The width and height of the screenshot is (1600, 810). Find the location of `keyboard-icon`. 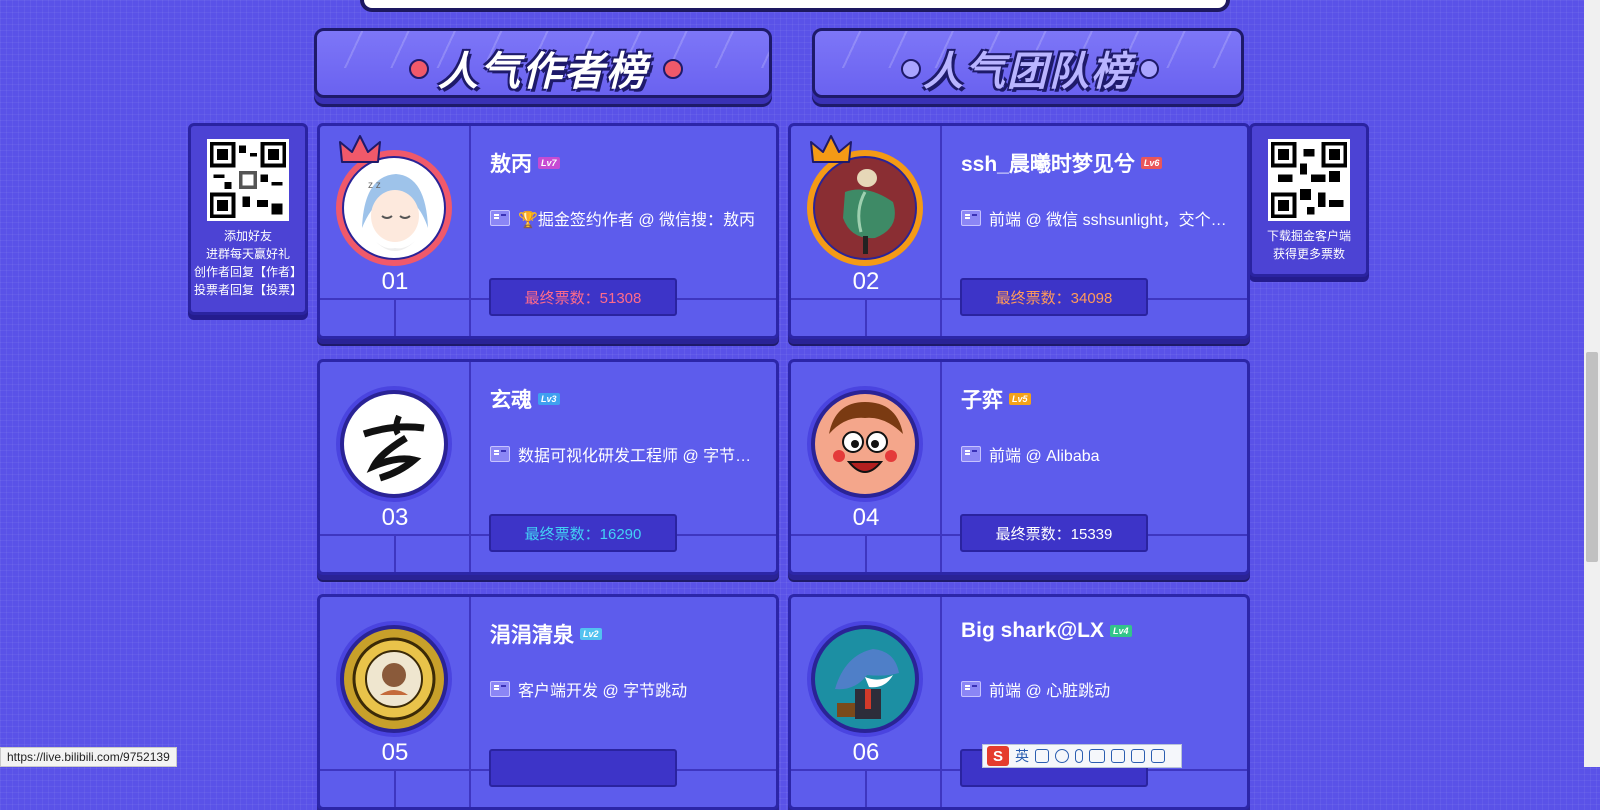

keyboard-icon is located at coordinates (1097, 756).